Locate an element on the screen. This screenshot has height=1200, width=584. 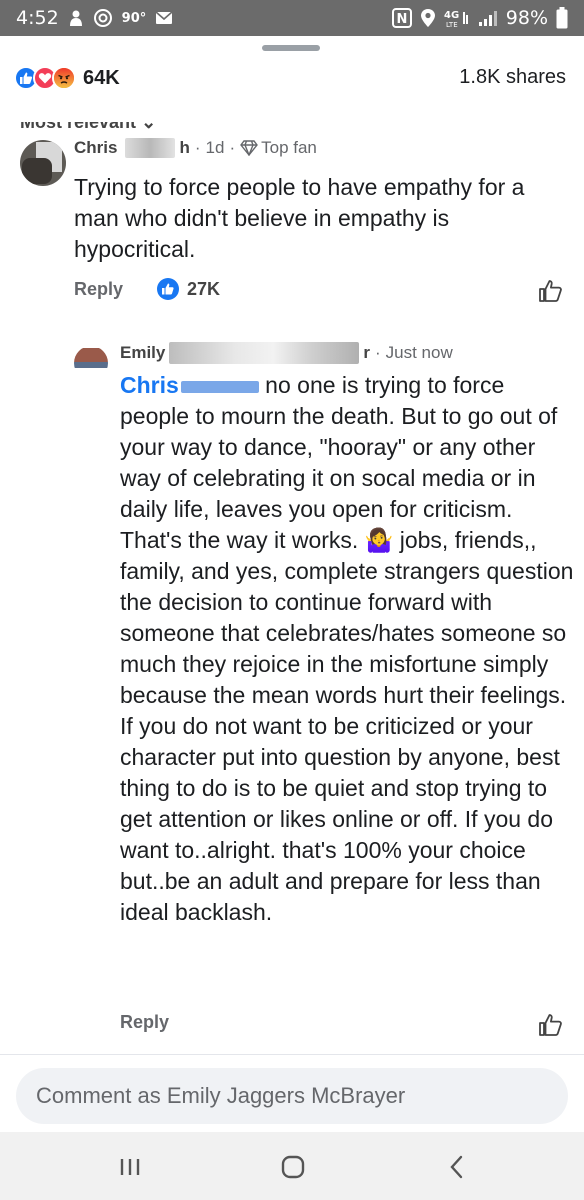
sort-label: Most relevant is located at coordinates (78, 127).